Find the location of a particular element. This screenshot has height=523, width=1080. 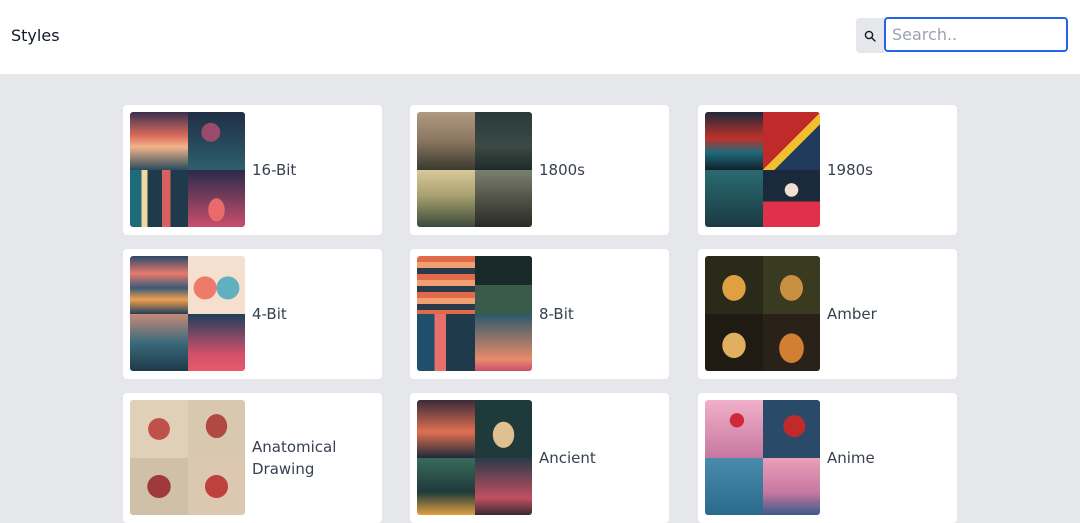

style-card: Anatomical Drawing is located at coordinates (252, 458).